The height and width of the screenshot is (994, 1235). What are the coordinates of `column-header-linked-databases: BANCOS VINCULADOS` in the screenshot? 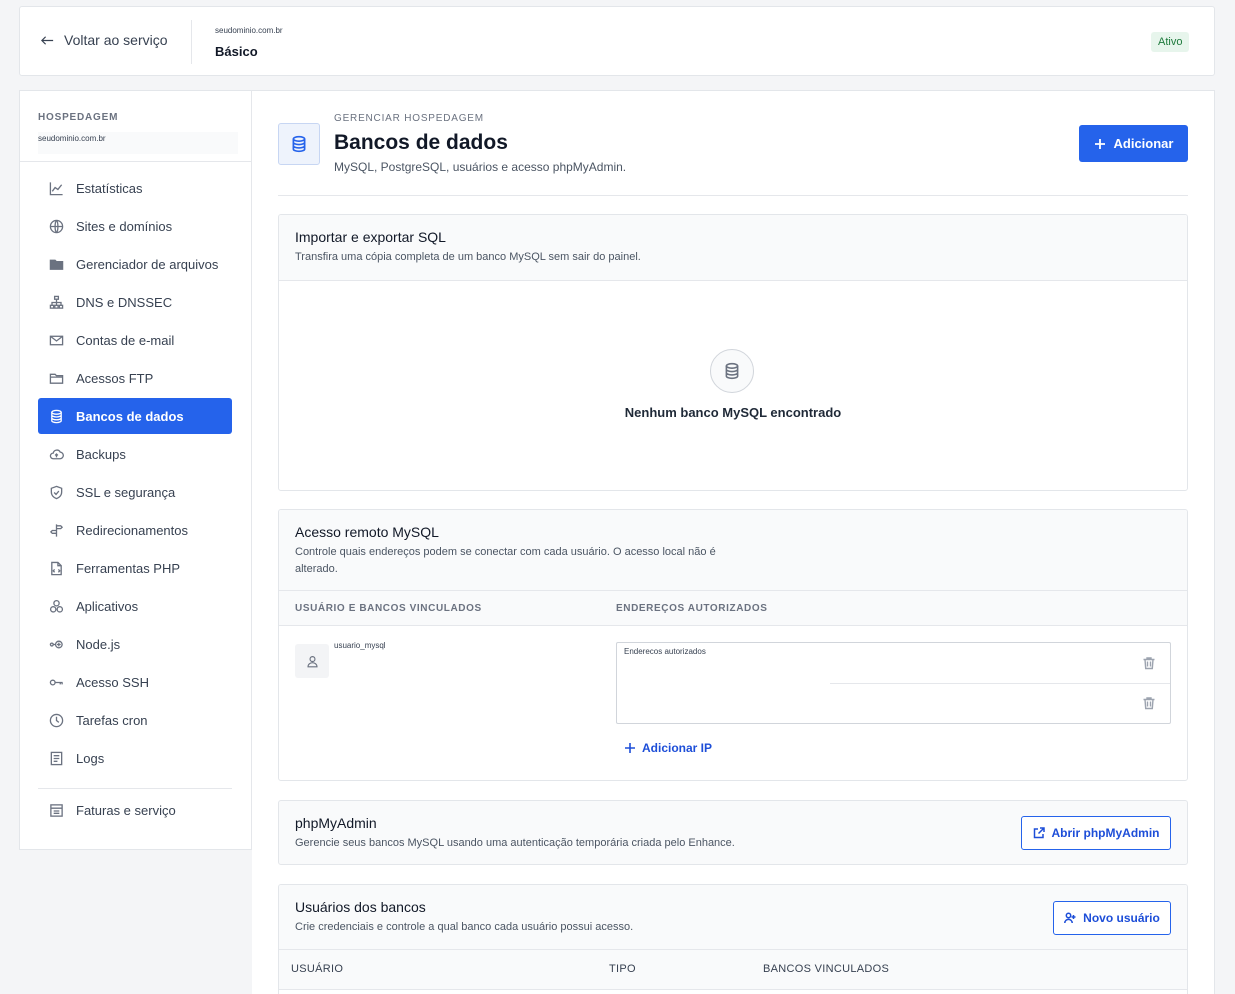 It's located at (826, 969).